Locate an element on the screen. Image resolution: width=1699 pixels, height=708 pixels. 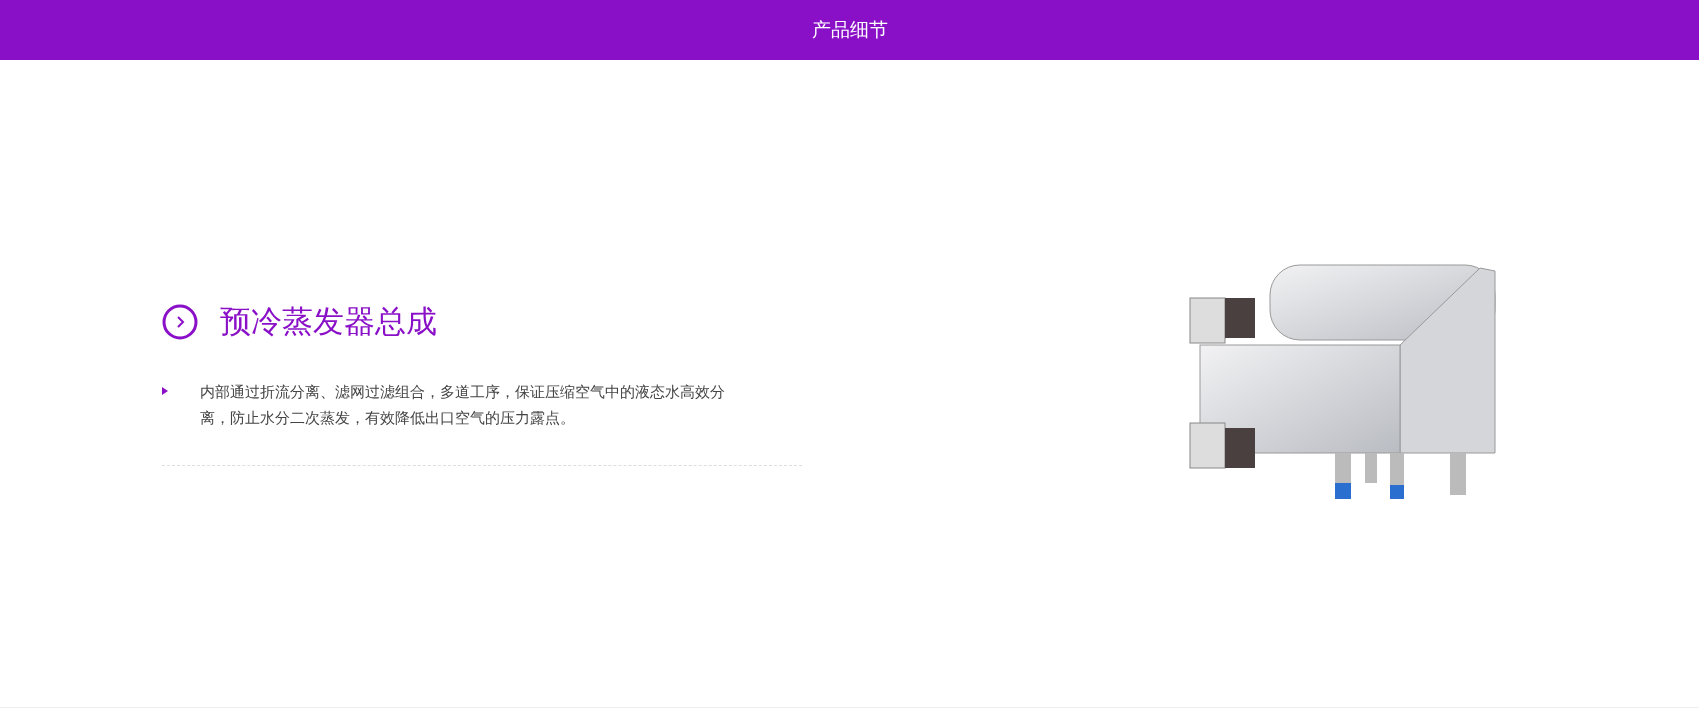
section-heading: 预冷蒸发器总成 is located at coordinates (328, 321).